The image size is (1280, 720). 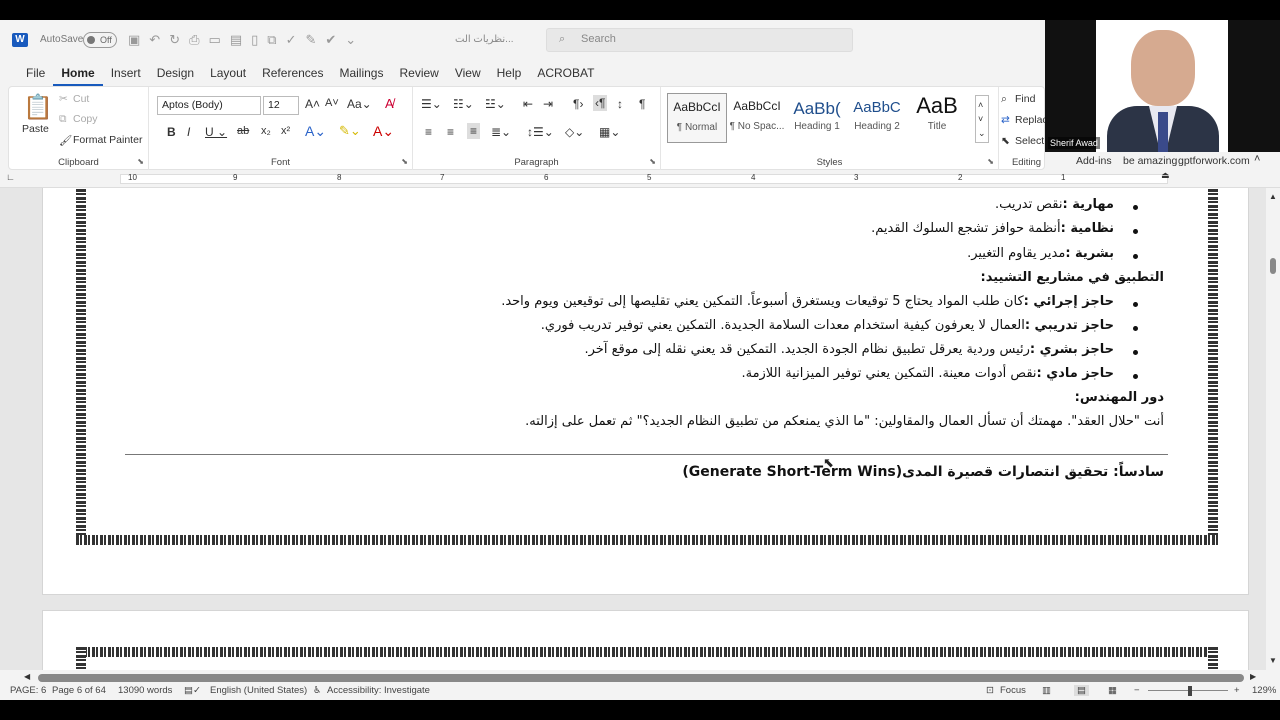 What do you see at coordinates (254, 40) in the screenshot?
I see `new-icon: ▯` at bounding box center [254, 40].